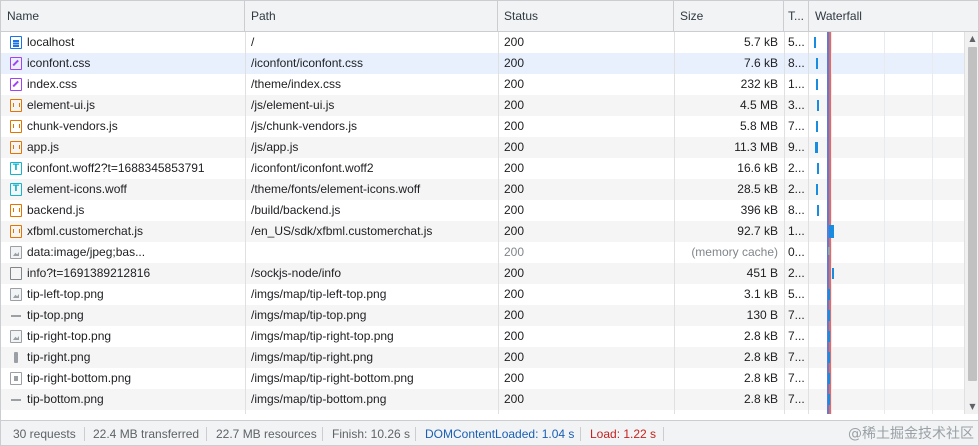 The image size is (979, 446). What do you see at coordinates (756, 147) in the screenshot?
I see `request-size: 11.3 MB` at bounding box center [756, 147].